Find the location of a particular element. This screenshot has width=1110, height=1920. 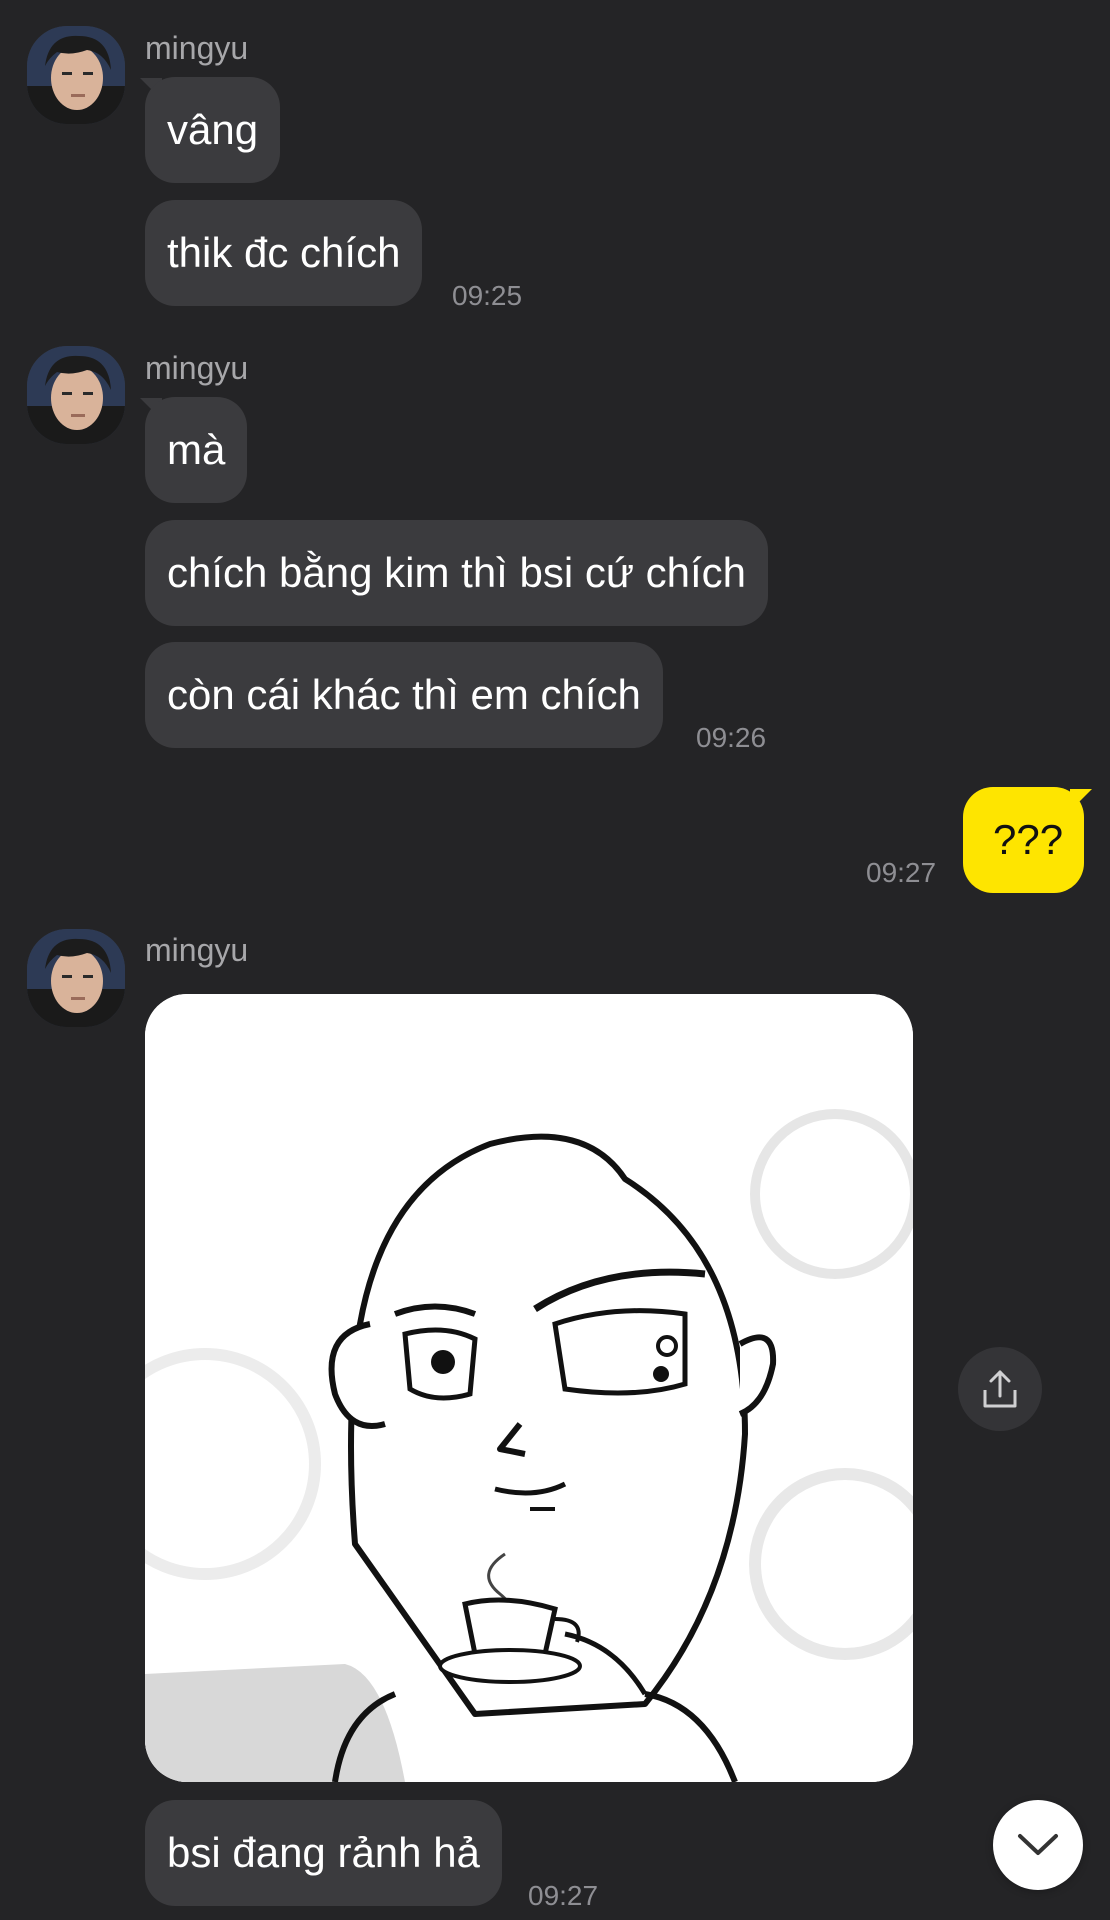

message-bubble: chích bằng kim thì bsi cứ chích is located at coordinates (457, 573).